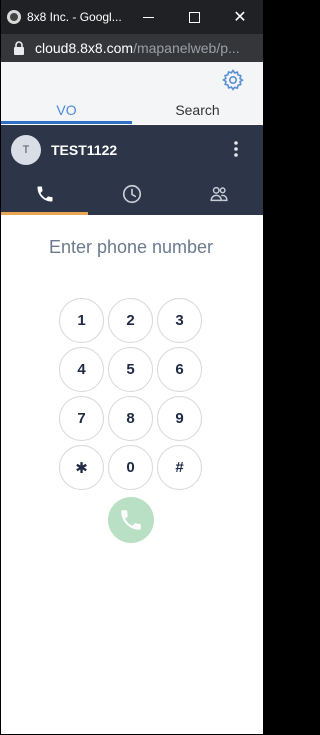 The width and height of the screenshot is (320, 735). I want to click on title-bar: 8x8 Inc. - Googl... ✕, so click(132, 17).